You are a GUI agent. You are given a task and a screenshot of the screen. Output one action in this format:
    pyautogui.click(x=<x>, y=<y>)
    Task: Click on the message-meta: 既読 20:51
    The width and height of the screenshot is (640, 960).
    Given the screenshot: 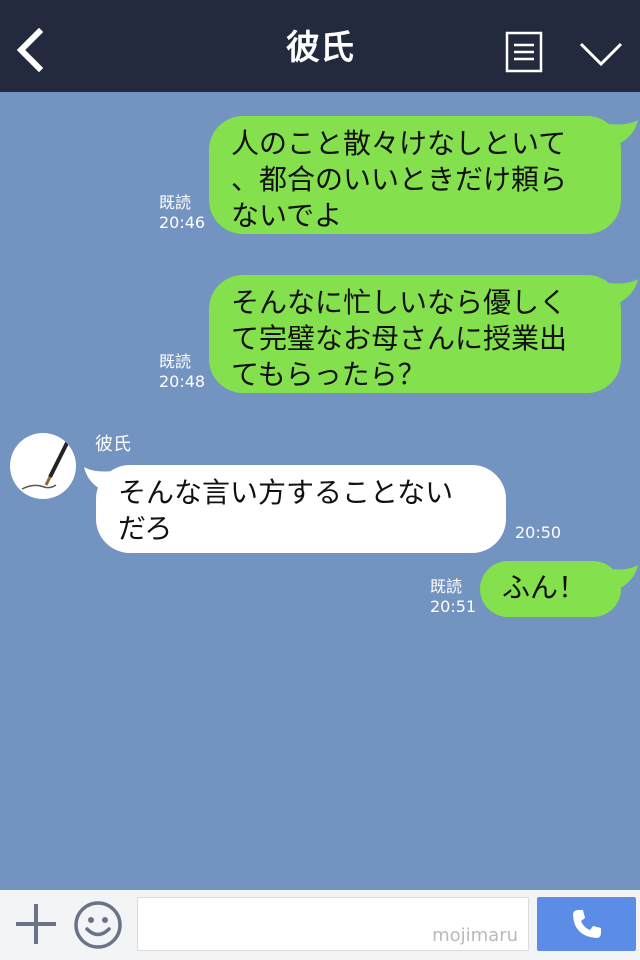 What is the action you would take?
    pyautogui.click(x=453, y=597)
    